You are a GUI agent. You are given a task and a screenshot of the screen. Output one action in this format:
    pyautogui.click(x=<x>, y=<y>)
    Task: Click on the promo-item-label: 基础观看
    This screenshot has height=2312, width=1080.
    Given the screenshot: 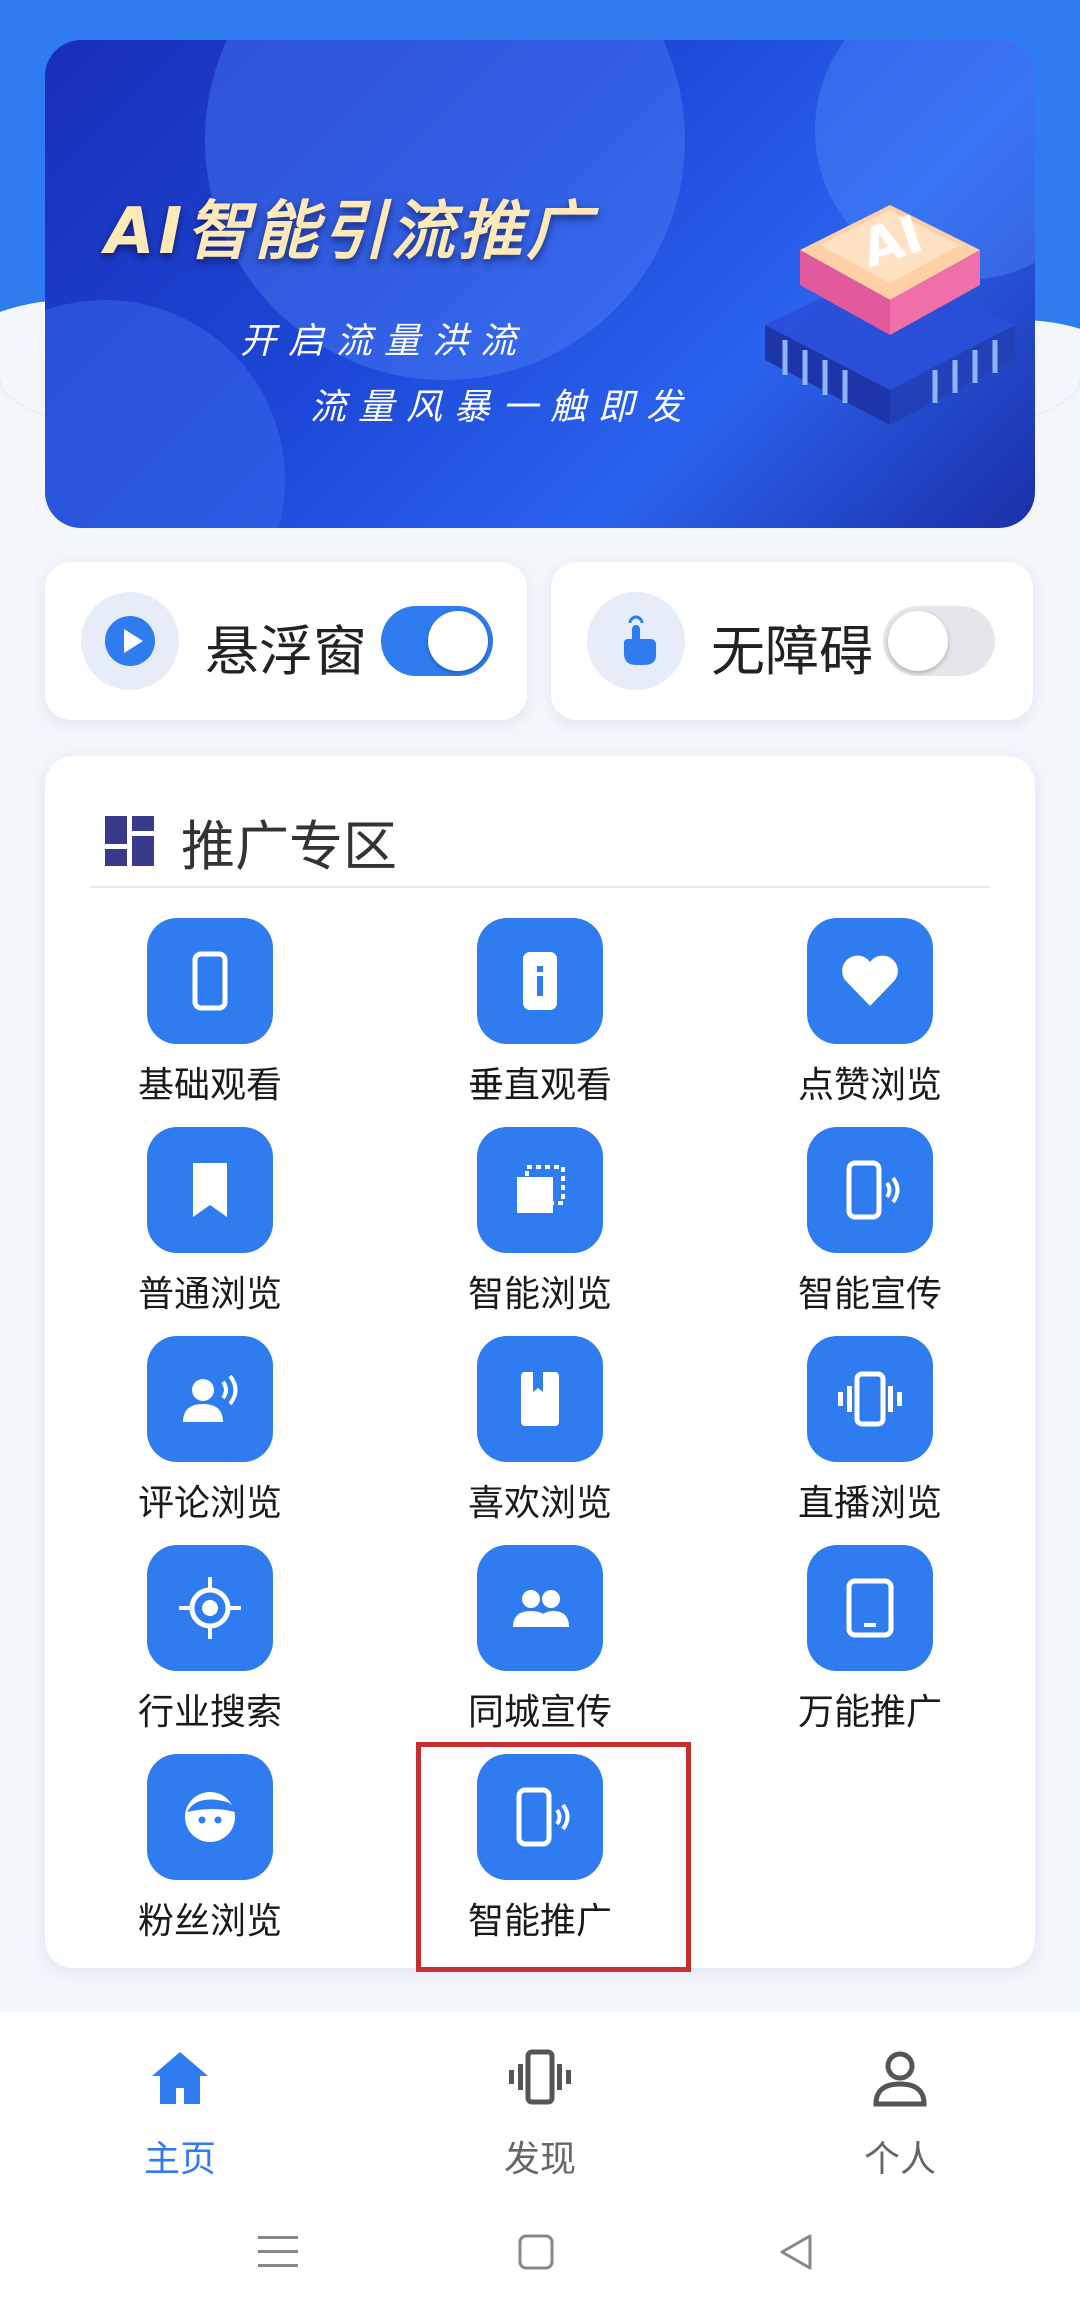 What is the action you would take?
    pyautogui.click(x=209, y=1085)
    